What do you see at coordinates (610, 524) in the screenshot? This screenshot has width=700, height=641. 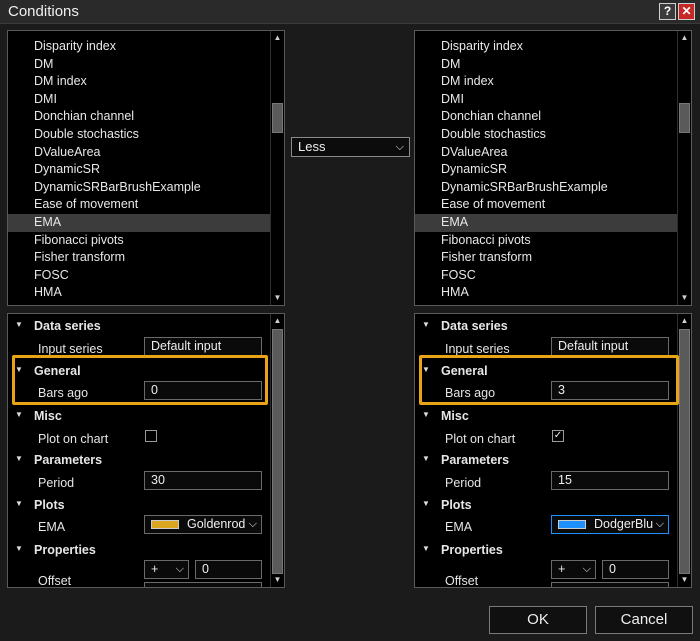 I see `ema-brush-select: DodgerBlu ⌵` at bounding box center [610, 524].